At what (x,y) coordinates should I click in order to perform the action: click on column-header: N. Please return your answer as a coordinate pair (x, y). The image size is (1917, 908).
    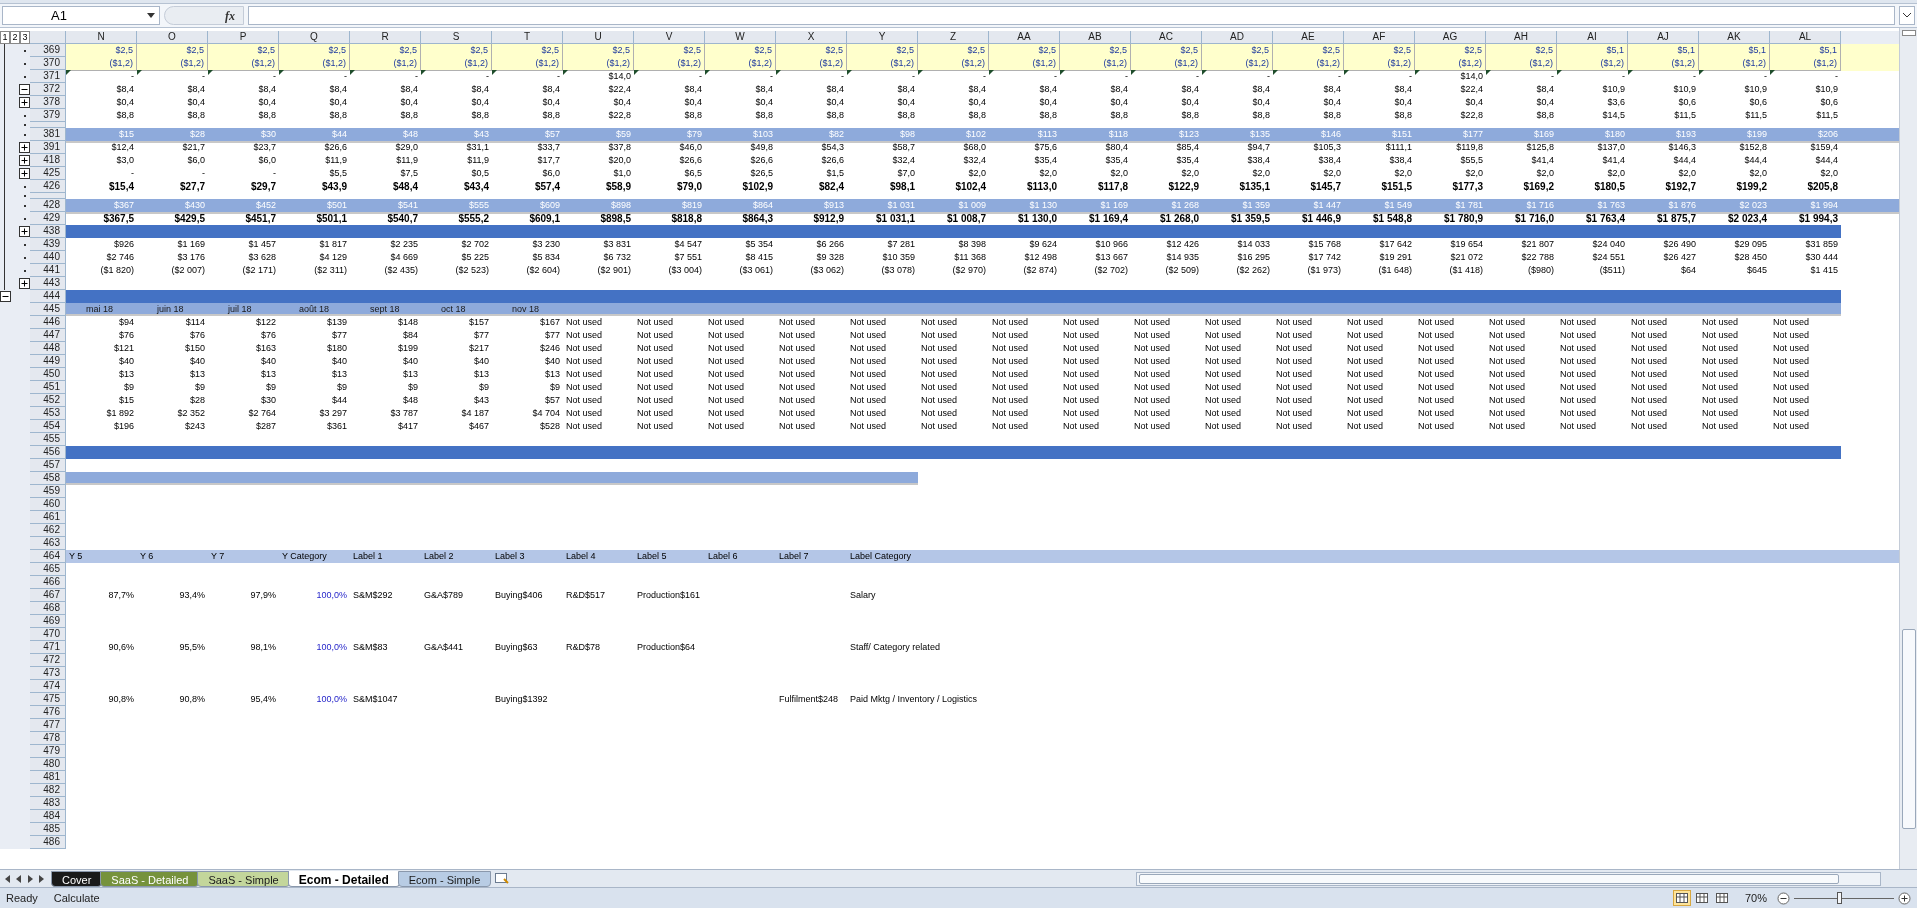
    Looking at the image, I should click on (101, 37).